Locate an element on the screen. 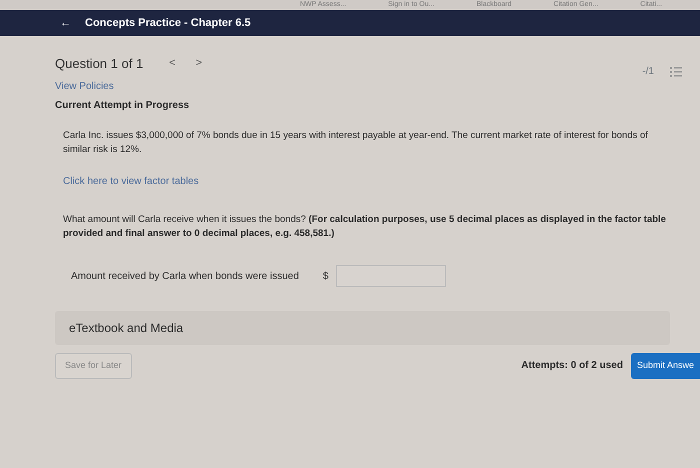 The image size is (700, 468). list-icon is located at coordinates (676, 71).